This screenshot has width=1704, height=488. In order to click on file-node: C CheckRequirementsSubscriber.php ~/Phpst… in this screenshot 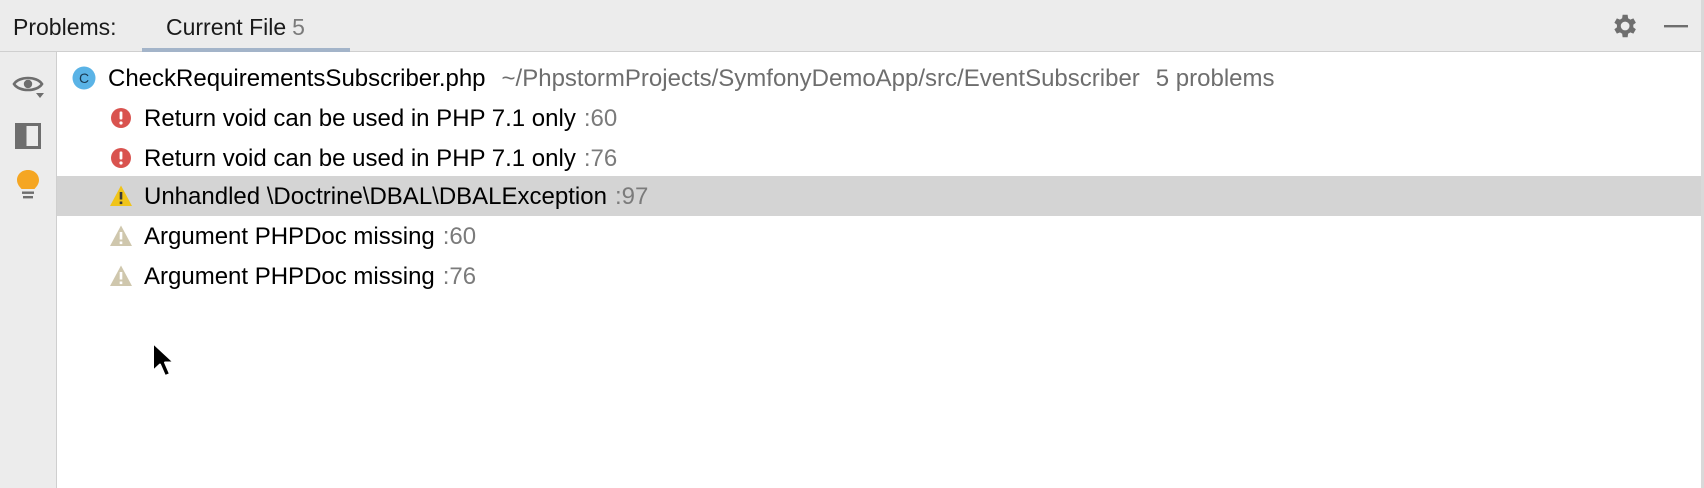, I will do `click(879, 78)`.